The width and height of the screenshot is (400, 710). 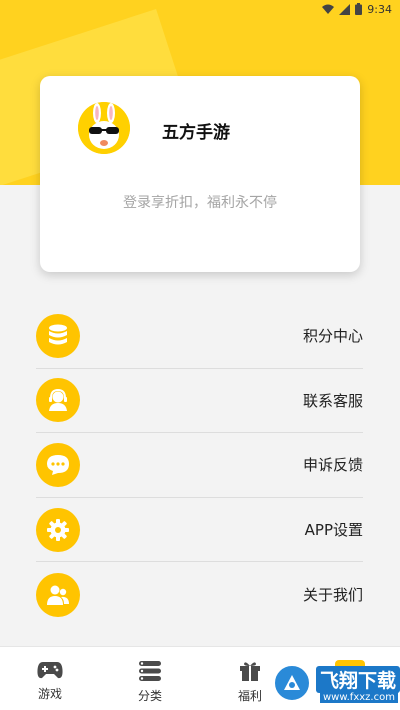 What do you see at coordinates (250, 671) in the screenshot?
I see `gift-icon` at bounding box center [250, 671].